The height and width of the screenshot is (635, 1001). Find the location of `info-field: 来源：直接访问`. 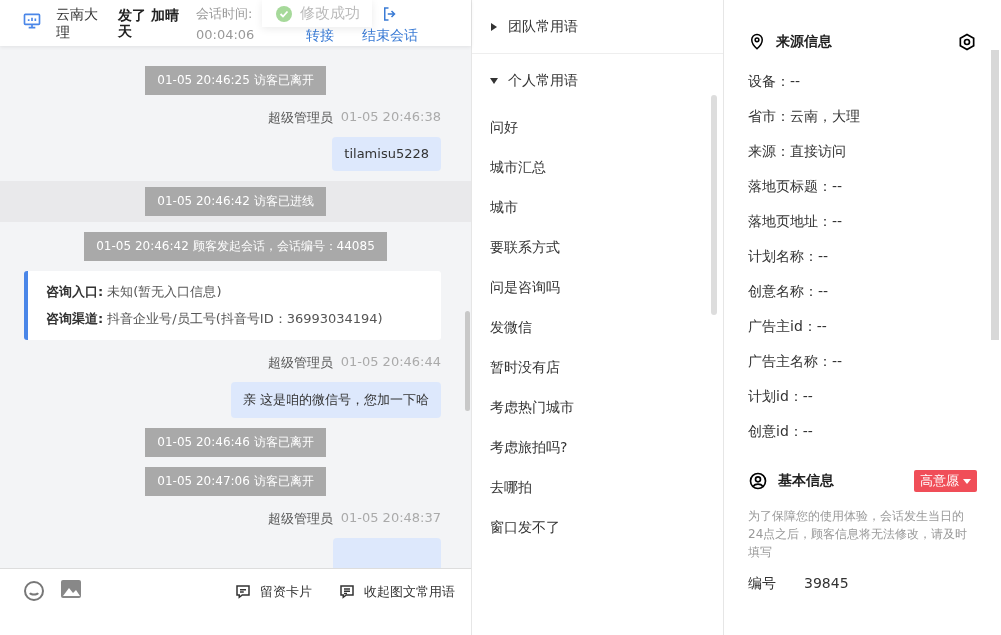

info-field: 来源：直接访问 is located at coordinates (797, 151).